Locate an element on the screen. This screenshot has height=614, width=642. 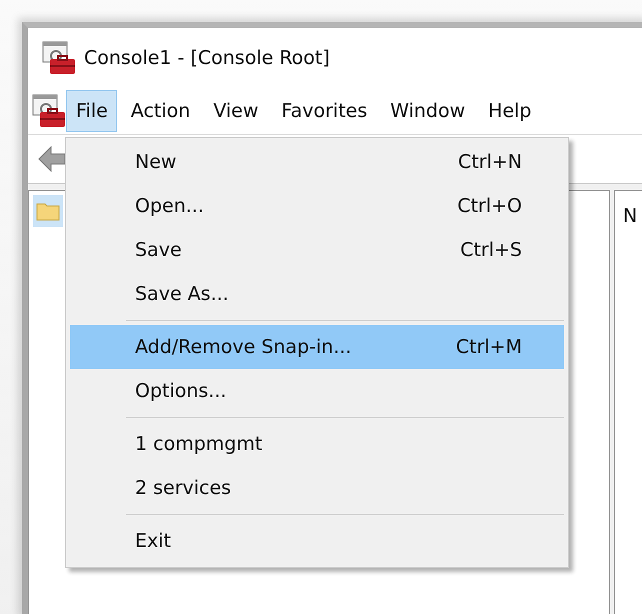
menu-option: 2 services is located at coordinates (317, 488).